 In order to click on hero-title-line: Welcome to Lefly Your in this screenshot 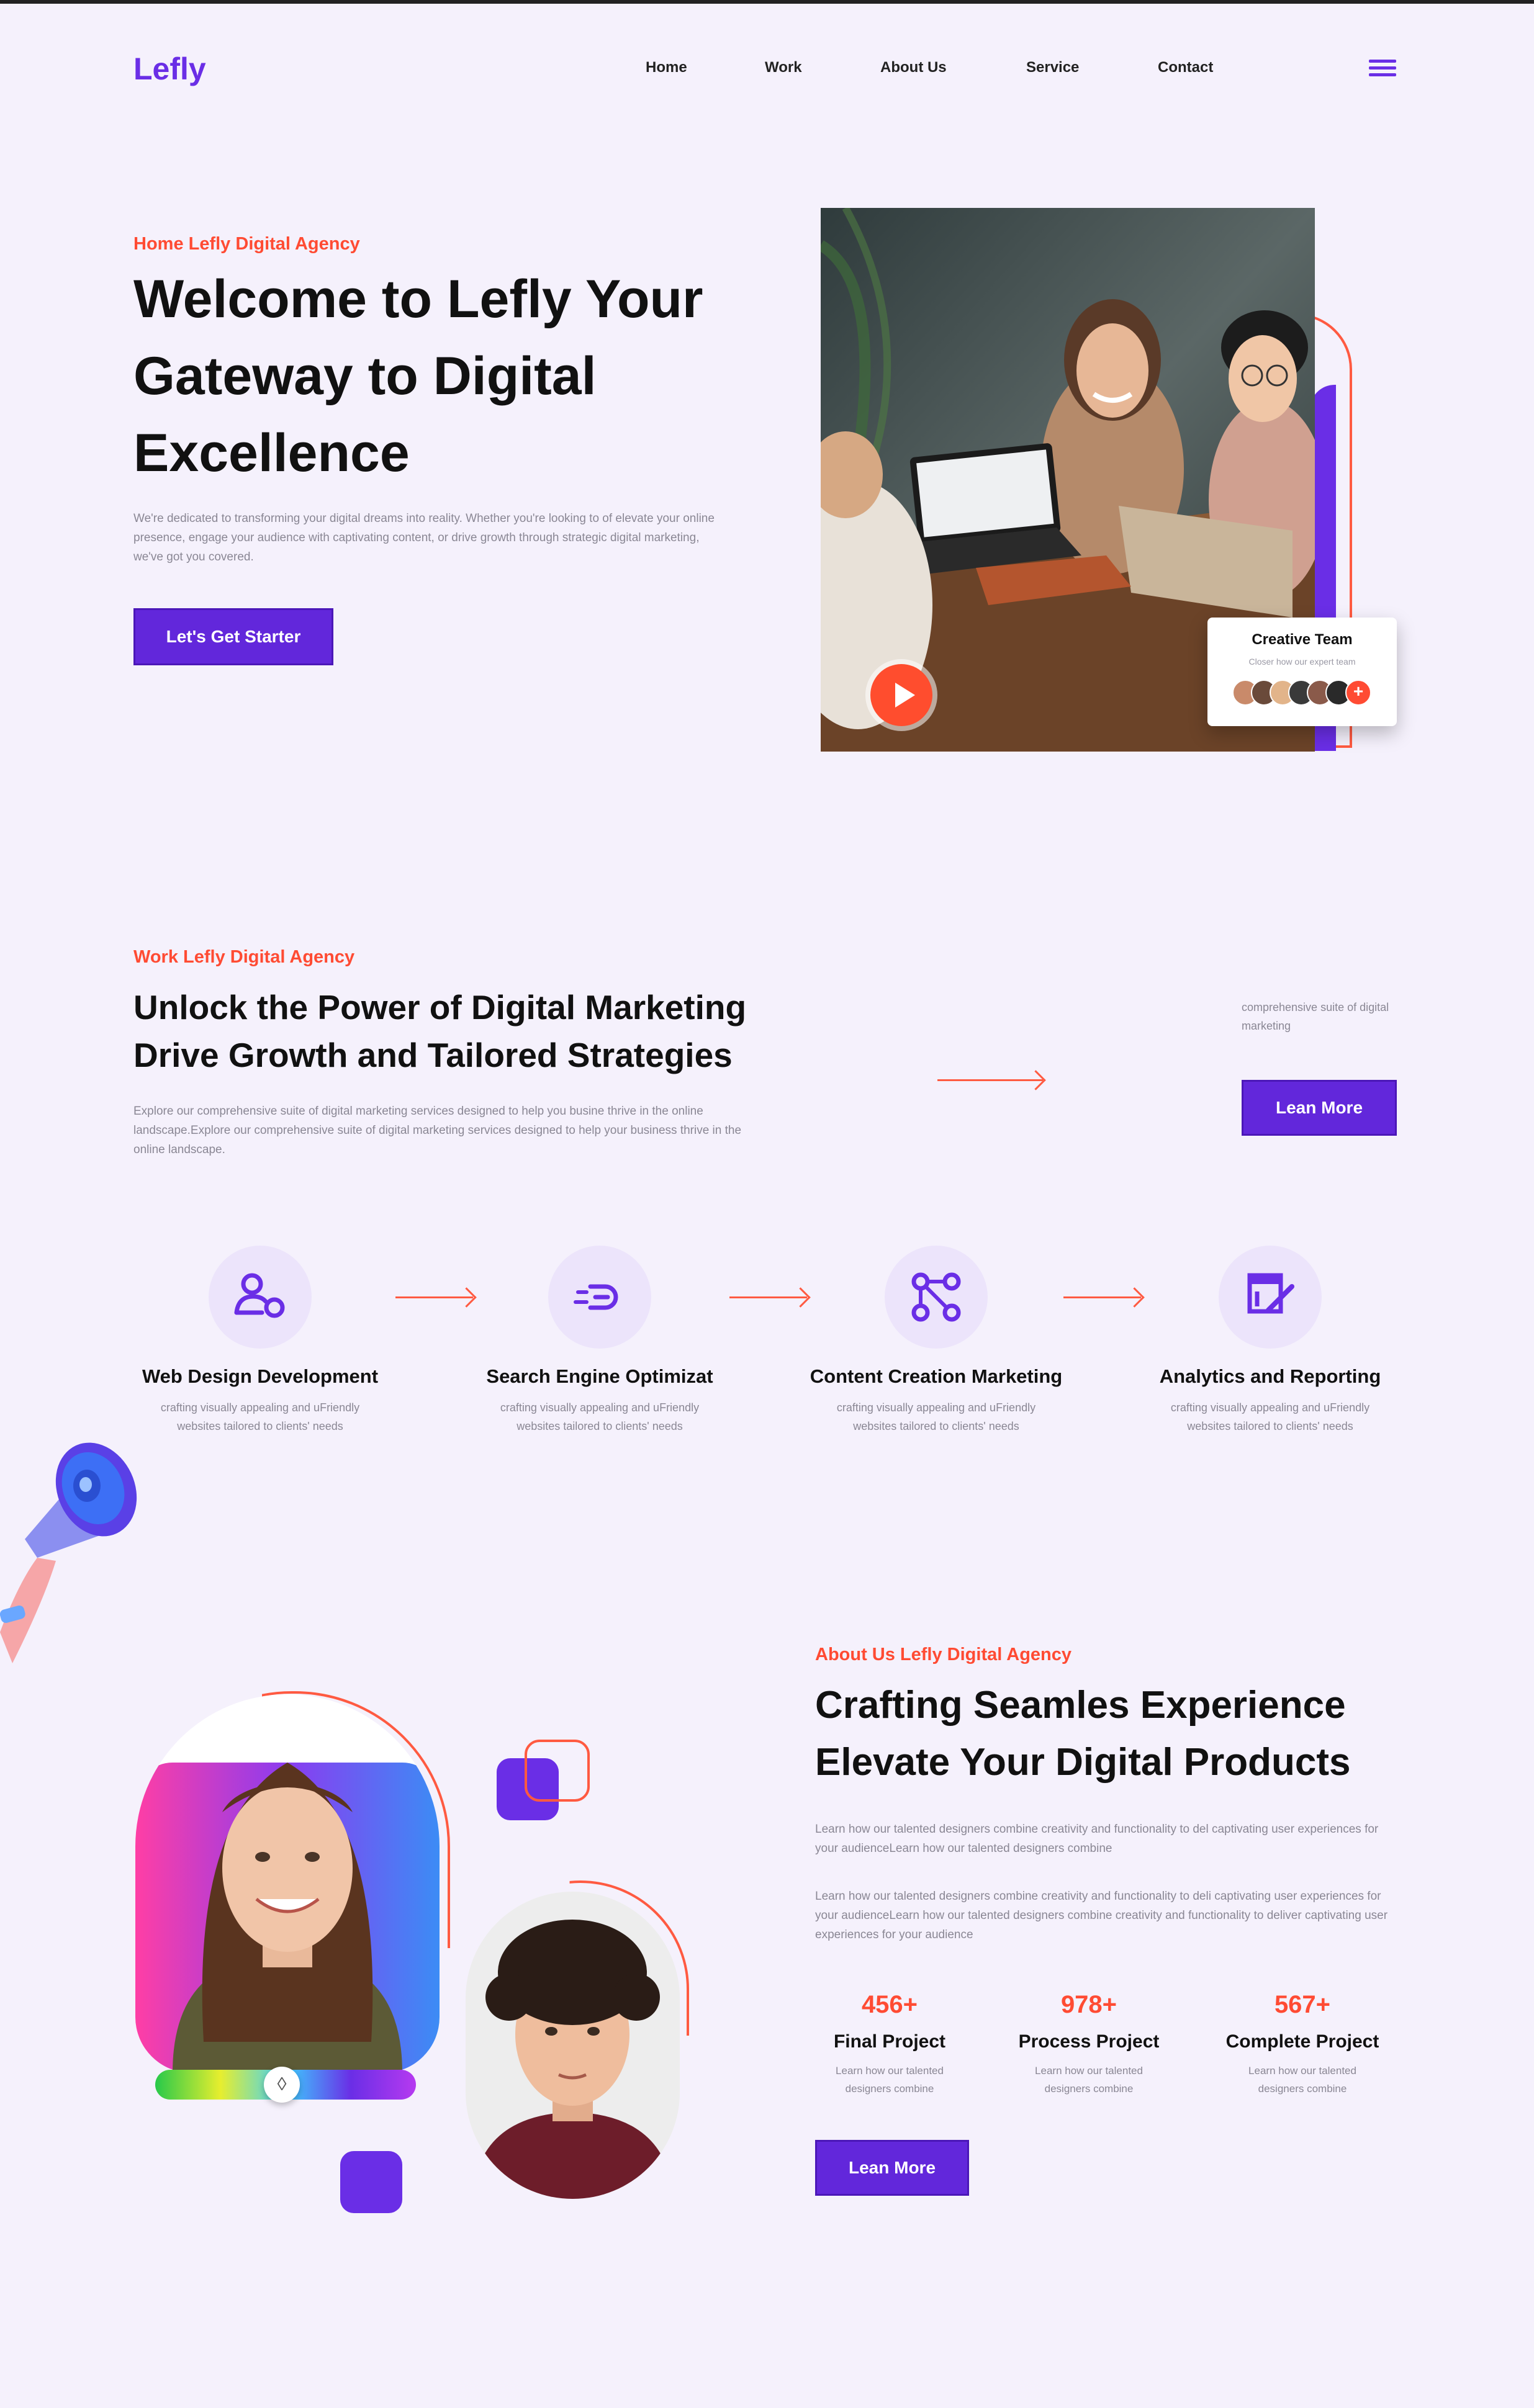, I will do `click(418, 299)`.